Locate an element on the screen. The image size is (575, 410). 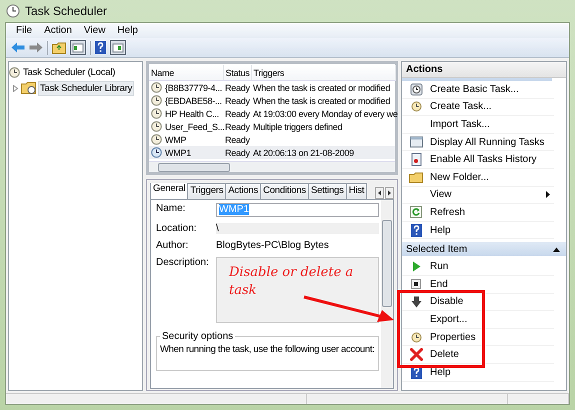
menu-item: Action is located at coordinates (58, 30).